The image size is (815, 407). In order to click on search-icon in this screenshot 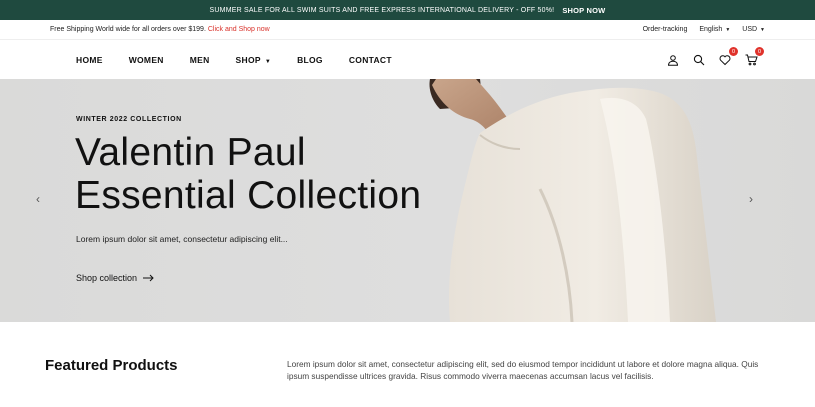, I will do `click(699, 60)`.